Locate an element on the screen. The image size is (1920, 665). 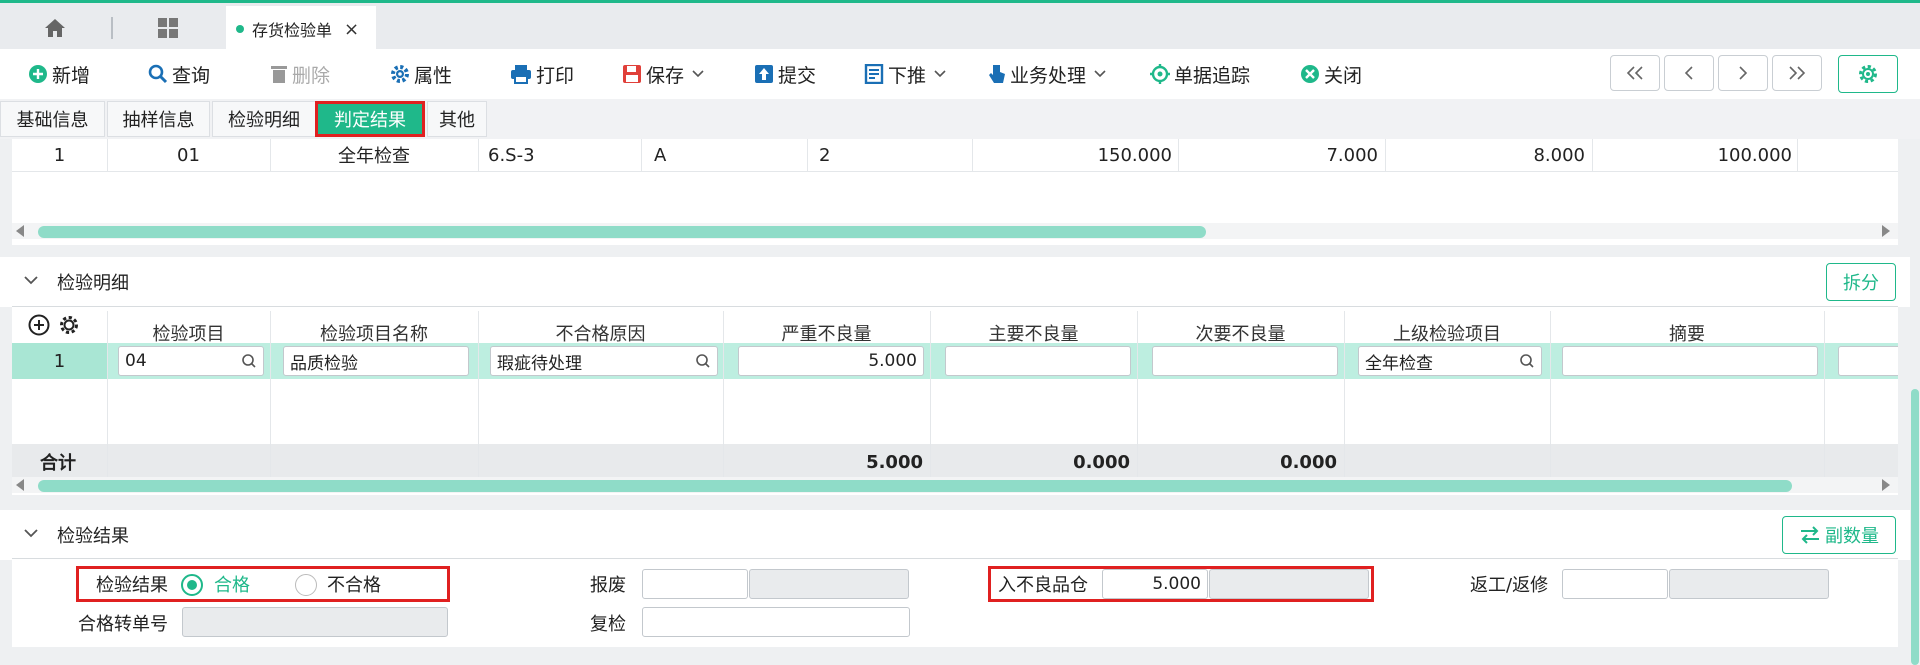
row-index: 1 is located at coordinates (59, 361).